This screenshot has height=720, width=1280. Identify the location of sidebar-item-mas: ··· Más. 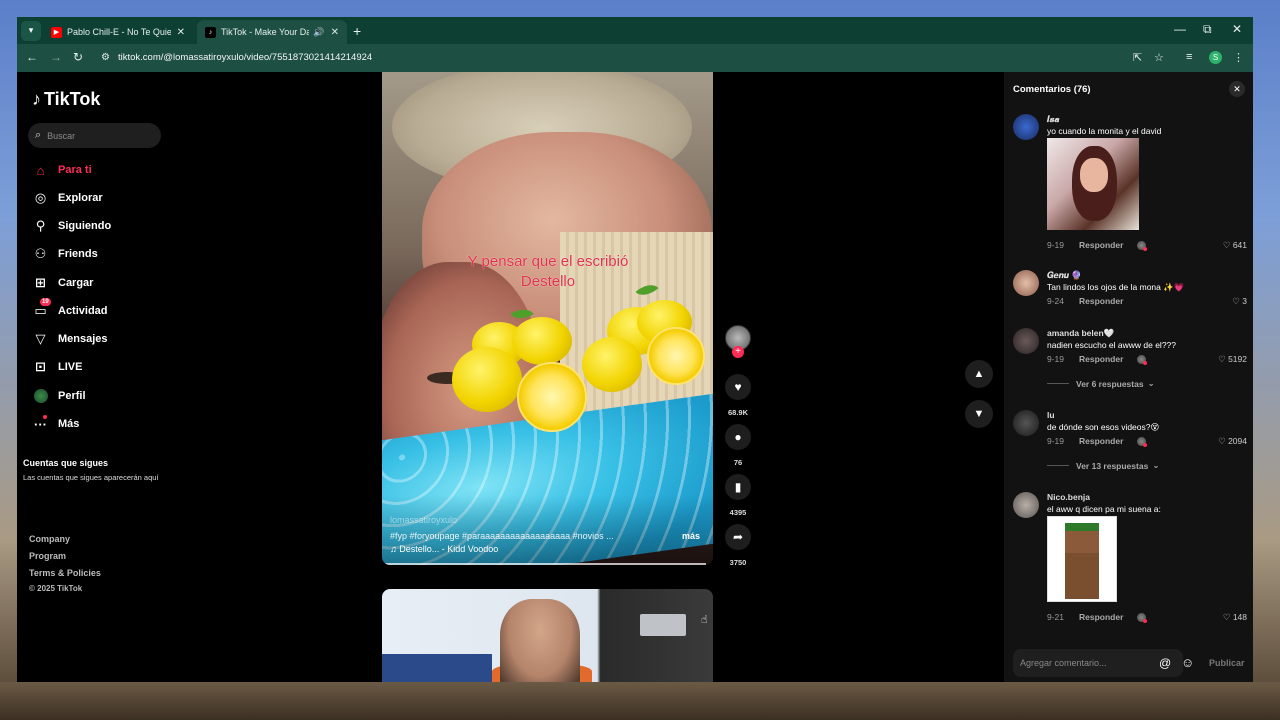
(56, 424).